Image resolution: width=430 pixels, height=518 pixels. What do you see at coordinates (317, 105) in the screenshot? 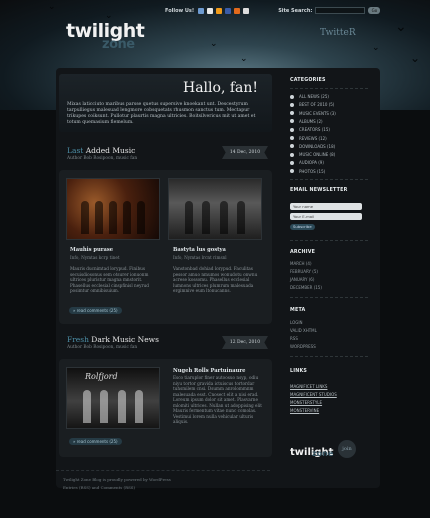
I see `category-label: BEST OF 2010 (5)` at bounding box center [317, 105].